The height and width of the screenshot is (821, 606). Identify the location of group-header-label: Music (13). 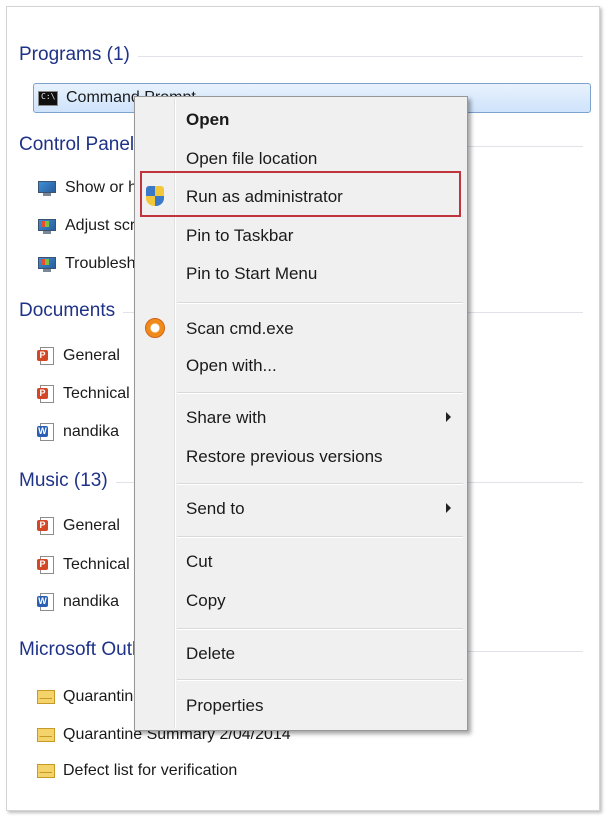
(63, 480).